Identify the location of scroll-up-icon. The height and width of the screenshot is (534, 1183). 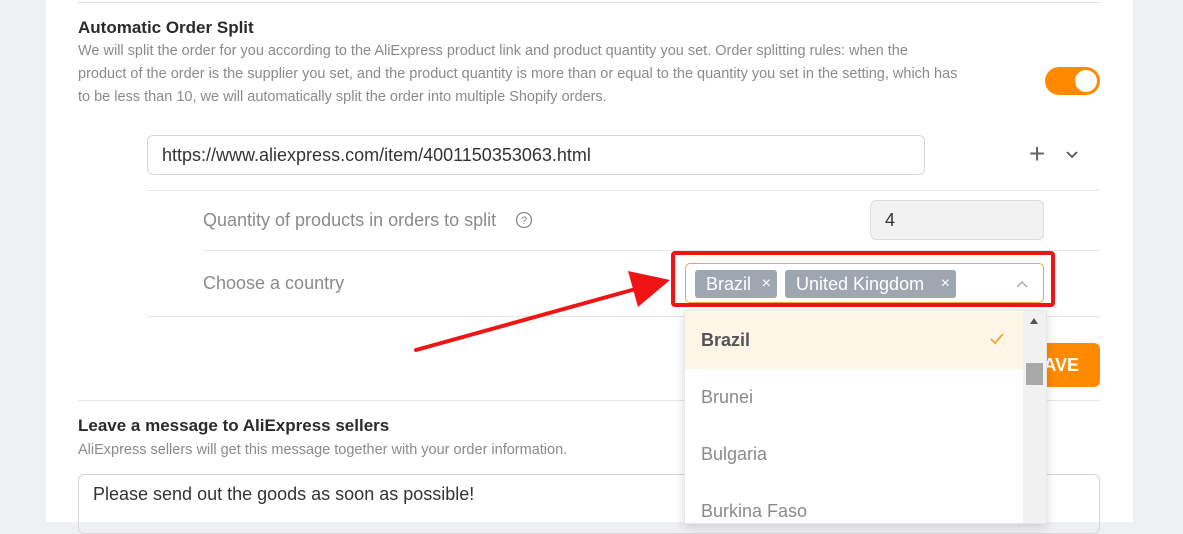
(1034, 321).